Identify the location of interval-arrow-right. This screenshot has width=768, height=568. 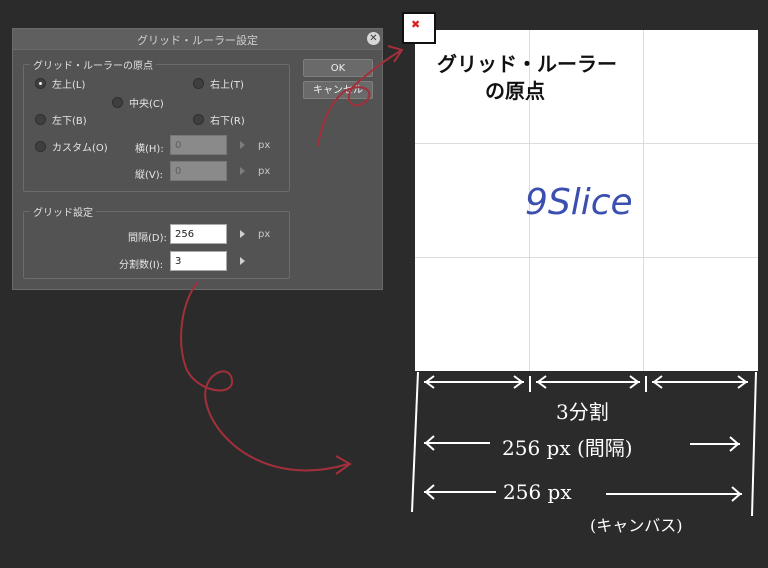
(715, 444).